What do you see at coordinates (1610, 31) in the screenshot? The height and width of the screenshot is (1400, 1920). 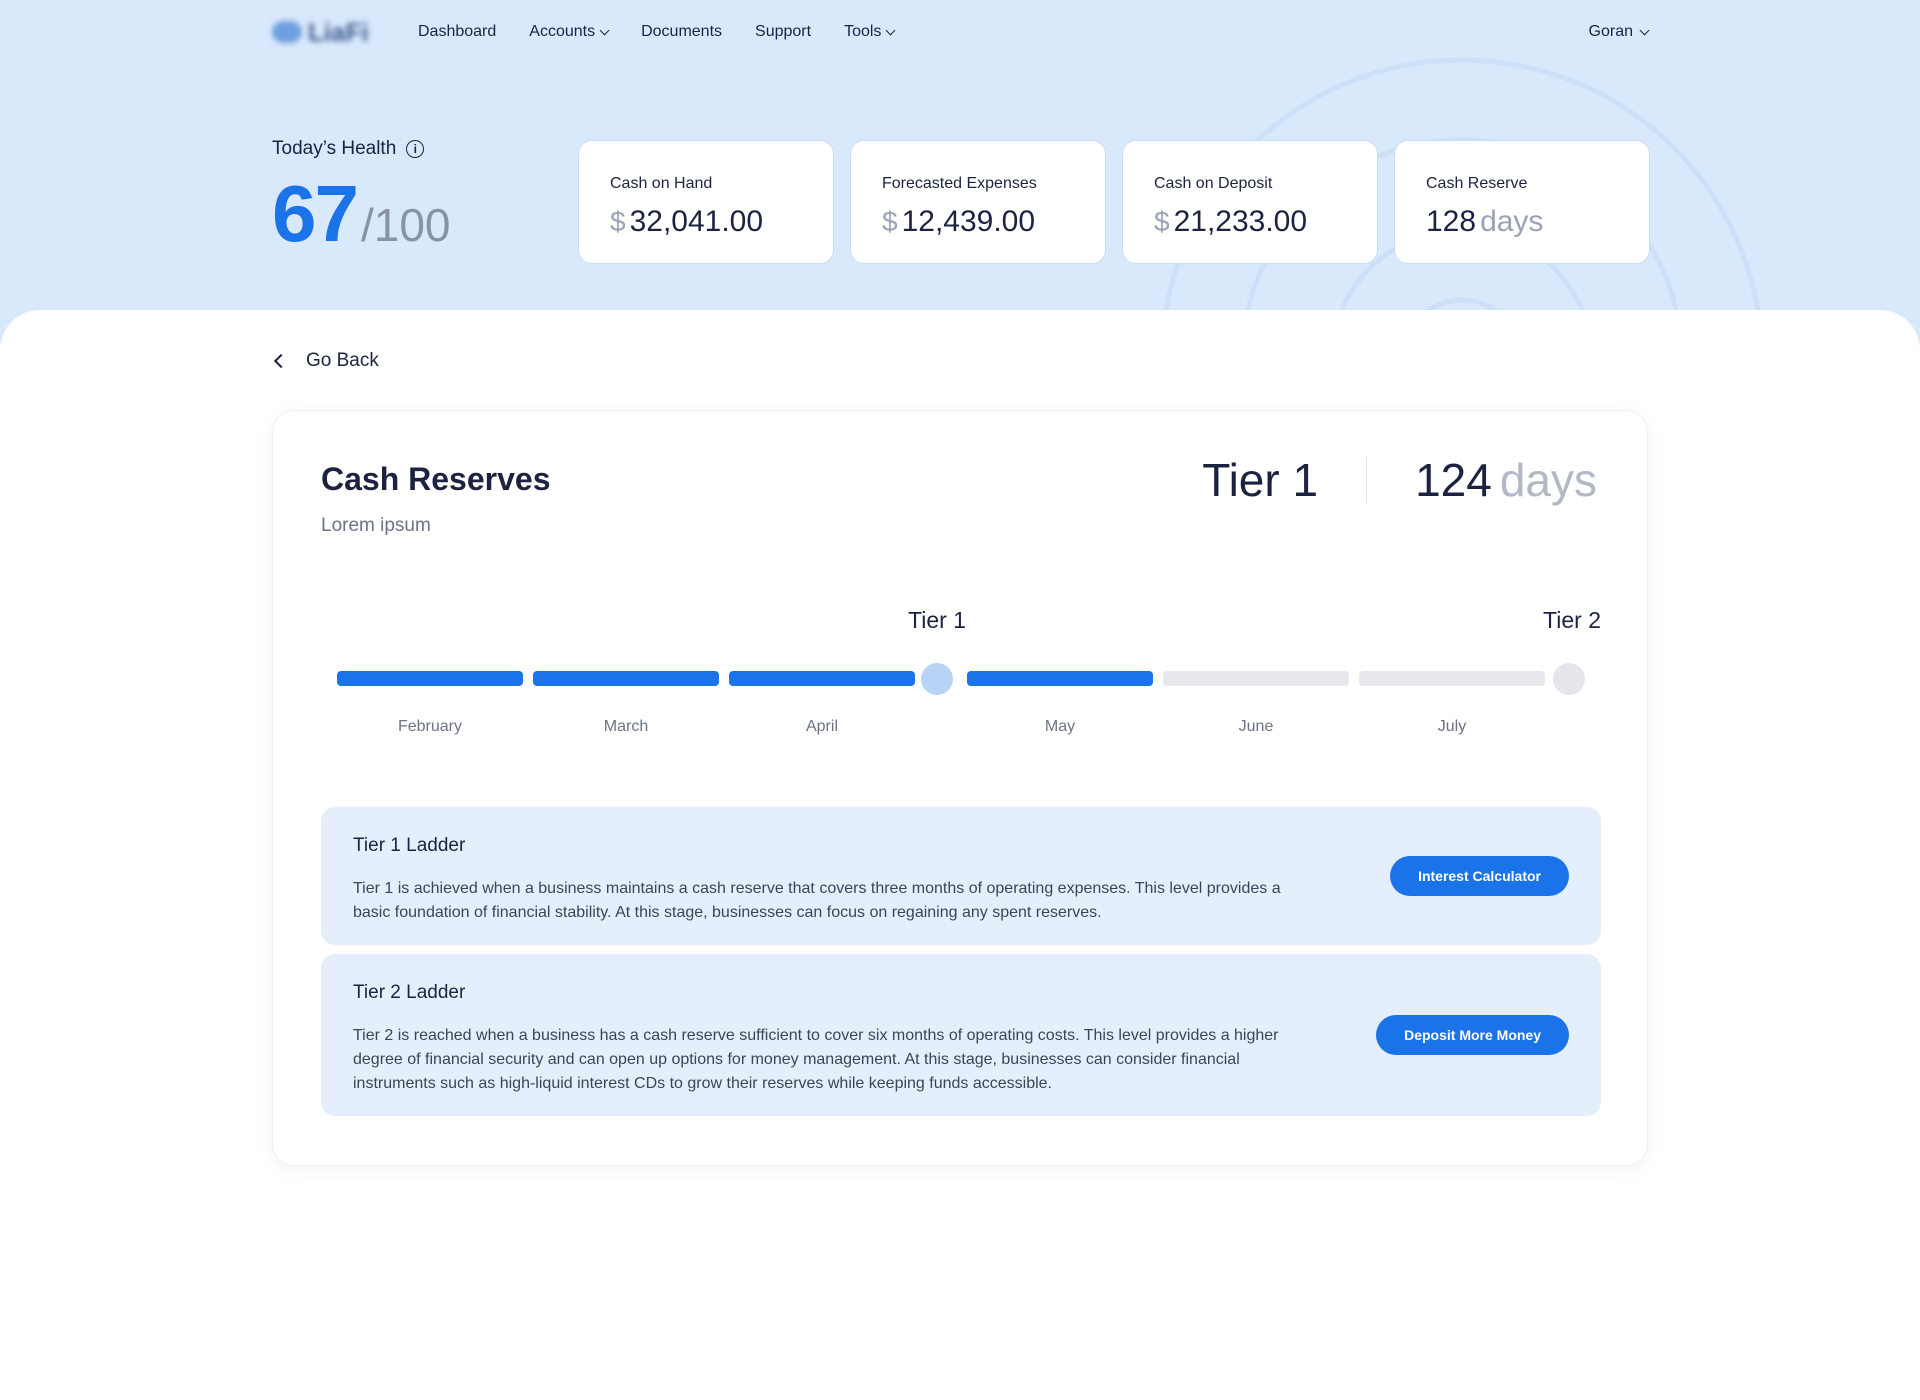 I see `user-name: Goran` at bounding box center [1610, 31].